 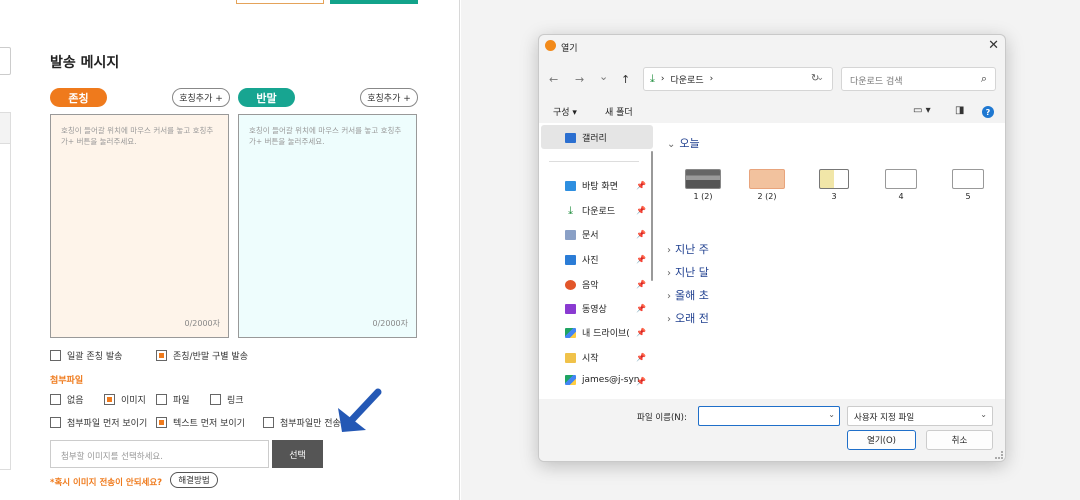 What do you see at coordinates (767, 179) in the screenshot?
I see `file-thumbnail` at bounding box center [767, 179].